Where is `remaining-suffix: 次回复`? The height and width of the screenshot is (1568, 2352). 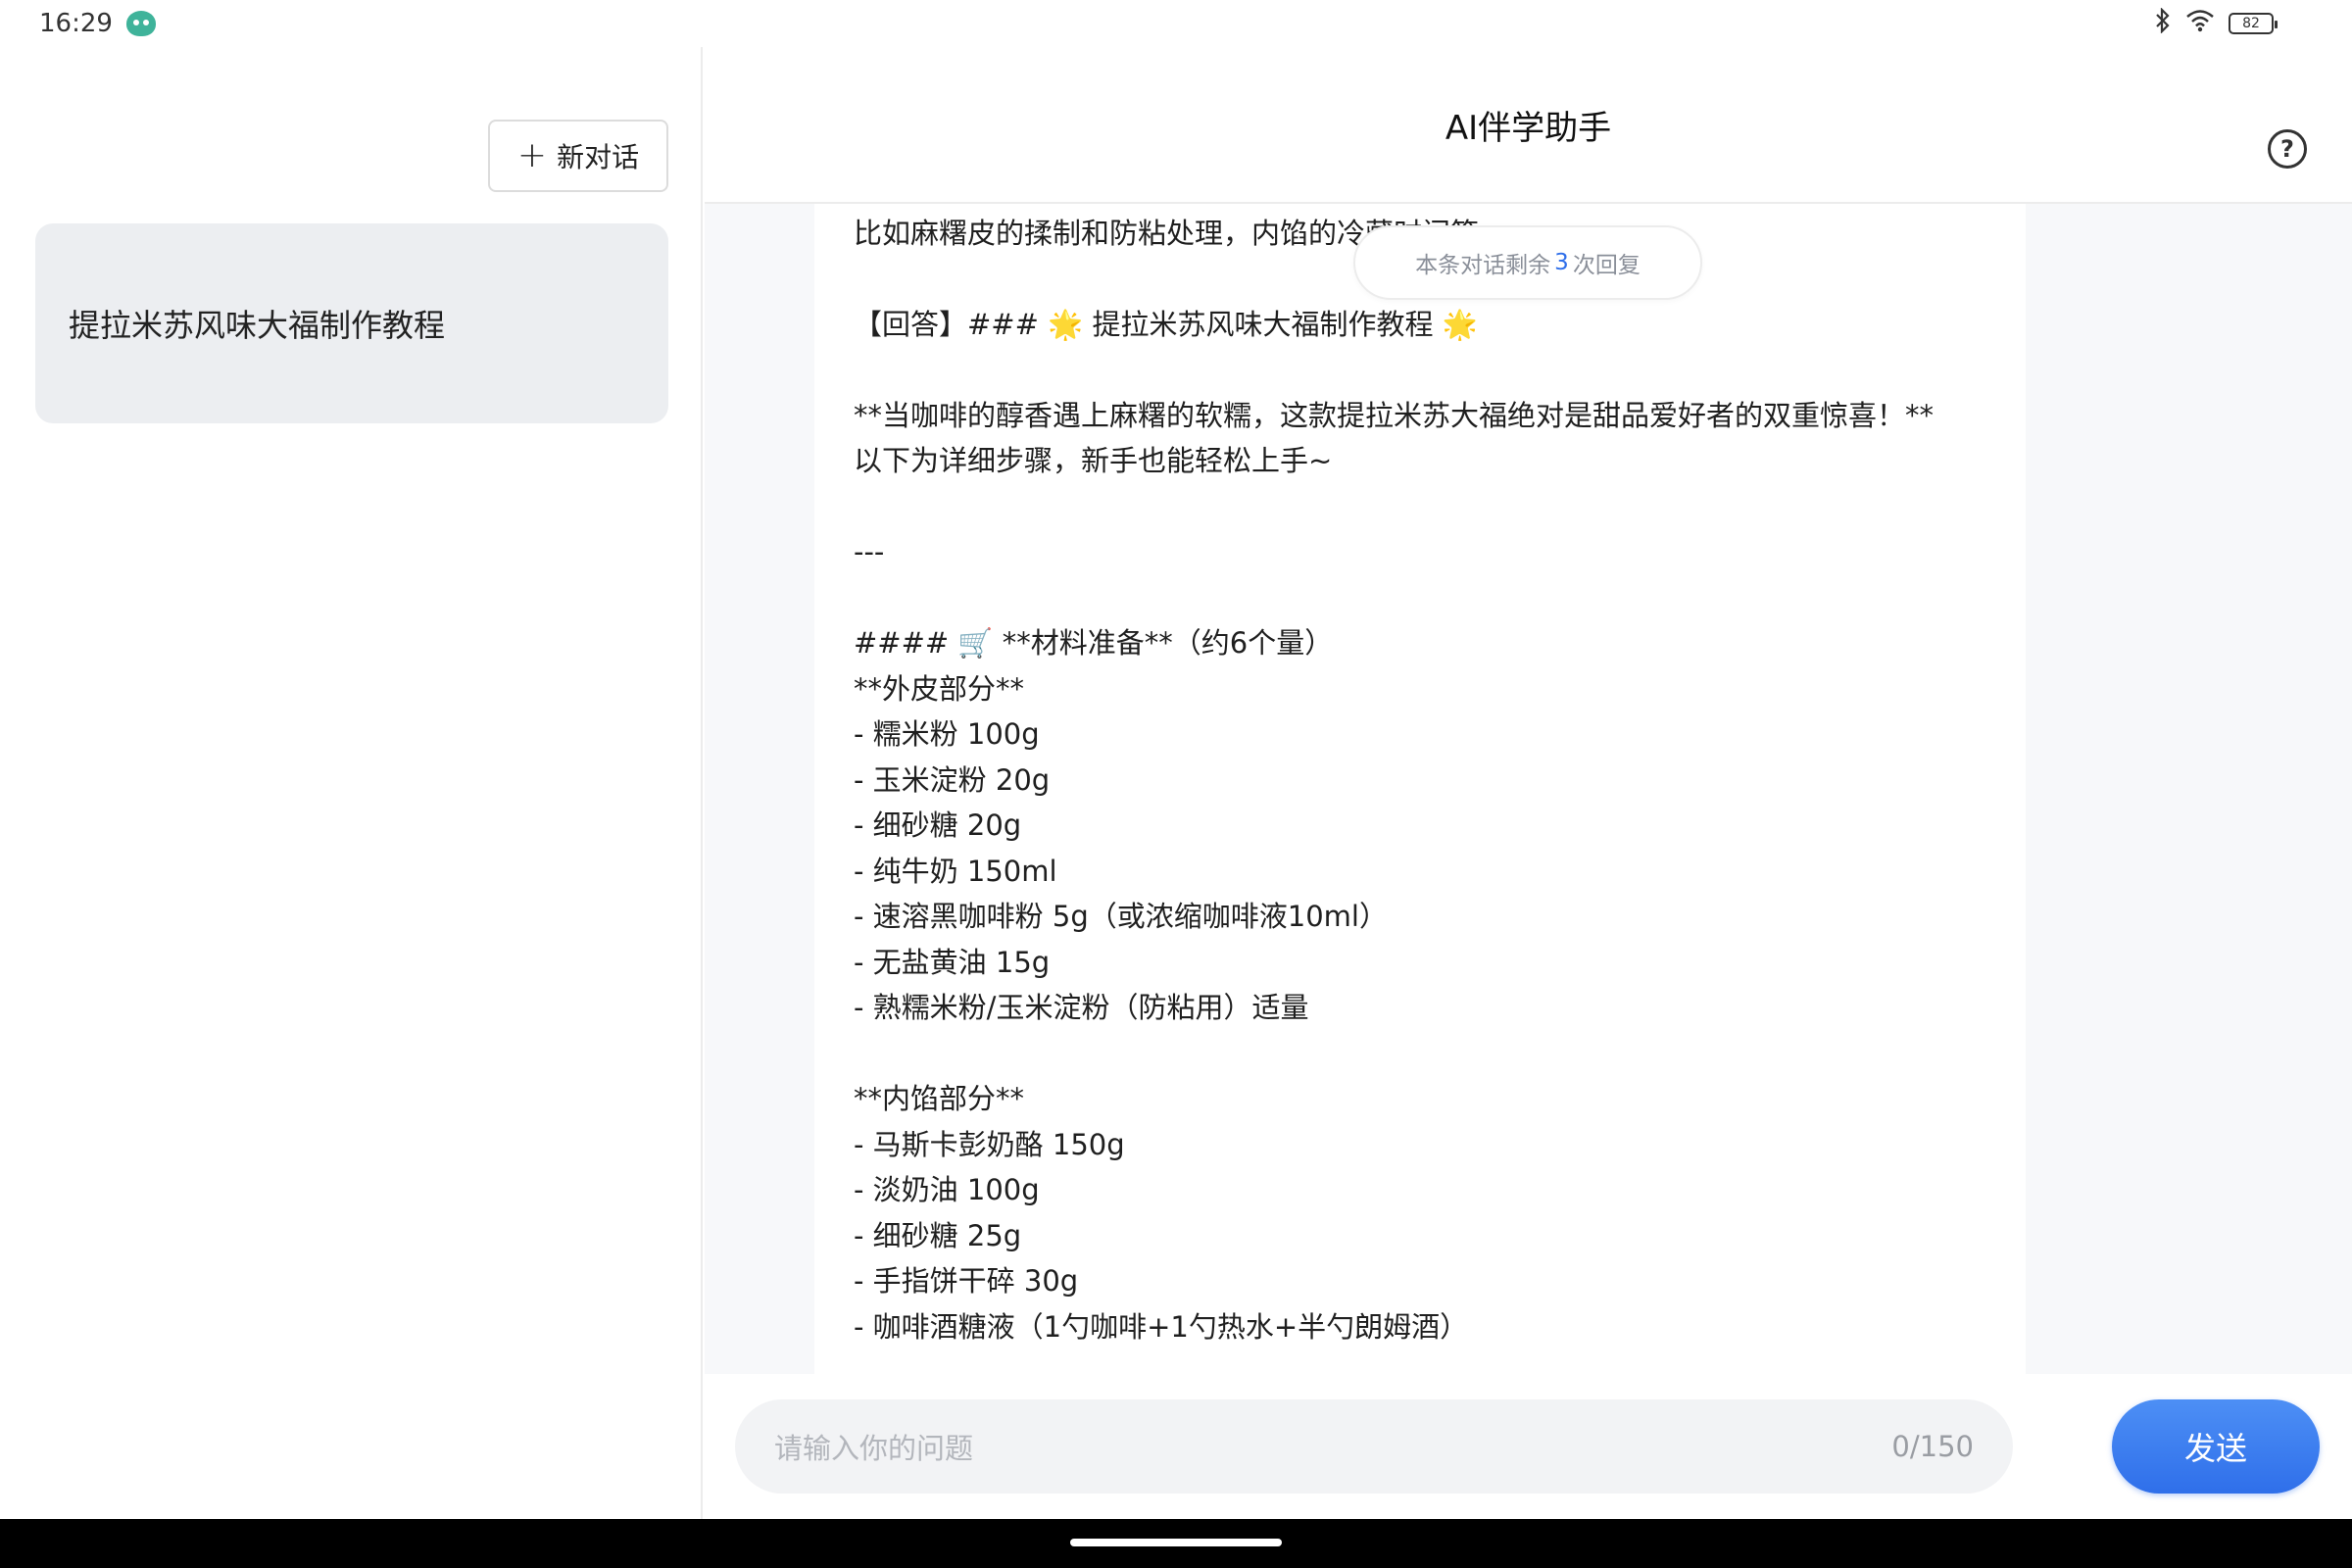 remaining-suffix: 次回复 is located at coordinates (1606, 265).